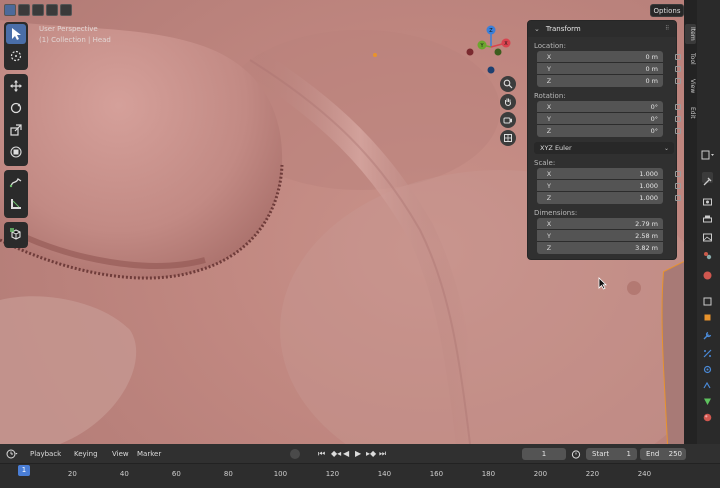 This screenshot has height=488, width=720. What do you see at coordinates (609, 107) in the screenshot?
I see `rotation-x-field: X 0°` at bounding box center [609, 107].